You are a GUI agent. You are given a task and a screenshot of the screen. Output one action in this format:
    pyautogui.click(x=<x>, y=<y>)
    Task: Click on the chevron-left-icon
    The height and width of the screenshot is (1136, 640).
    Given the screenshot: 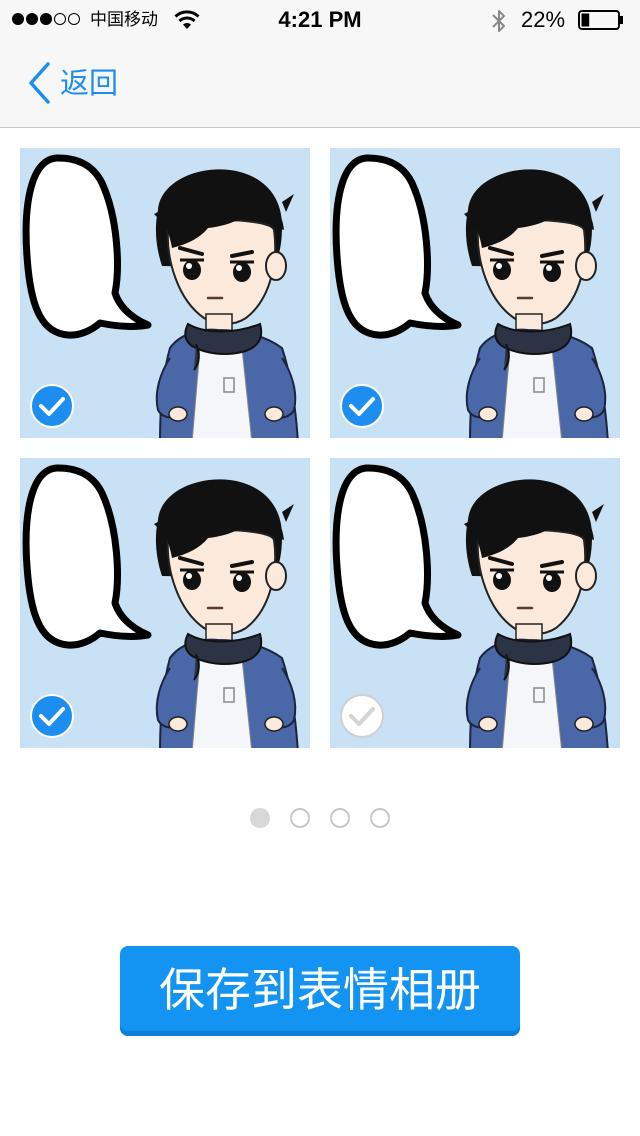 What is the action you would take?
    pyautogui.click(x=39, y=83)
    